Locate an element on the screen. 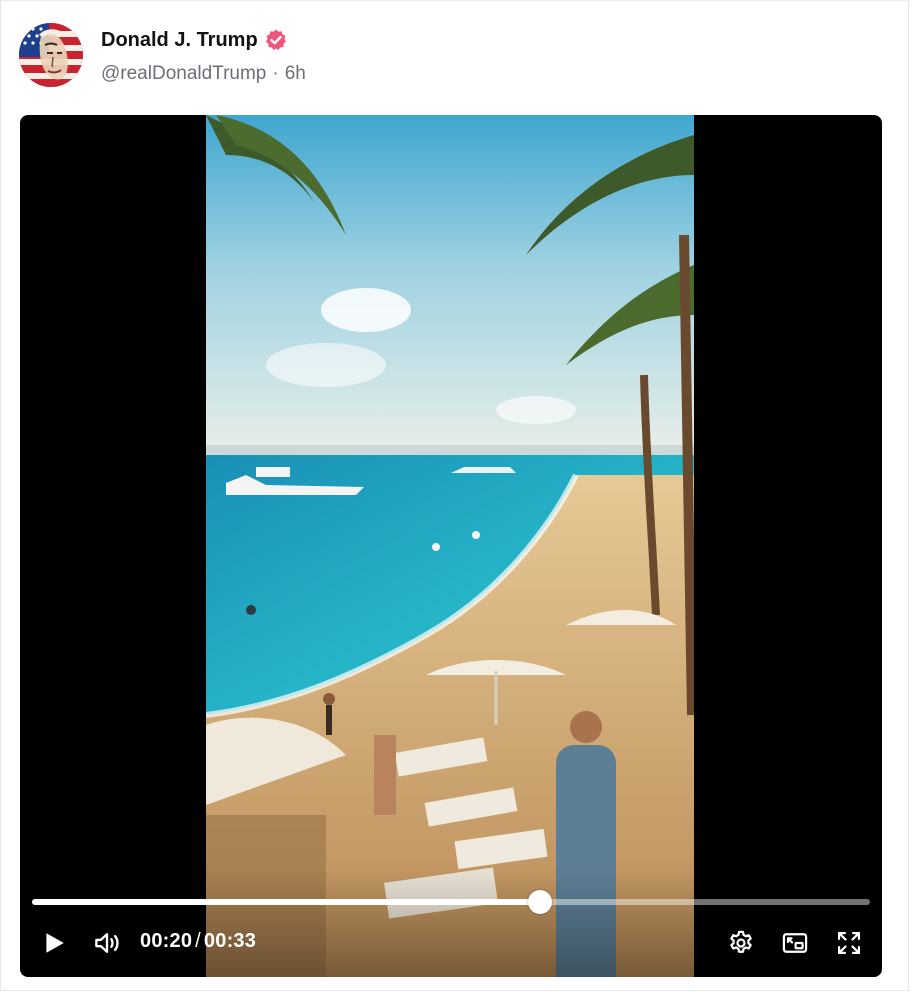  duration: 00:33 is located at coordinates (230, 941).